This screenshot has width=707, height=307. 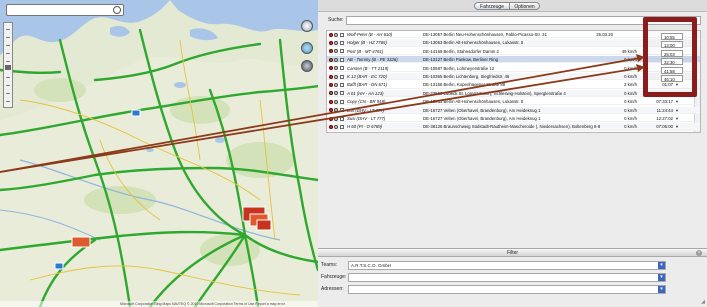 What do you see at coordinates (604, 34) in the screenshot?
I see `vehicle-date: 26.03.20` at bounding box center [604, 34].